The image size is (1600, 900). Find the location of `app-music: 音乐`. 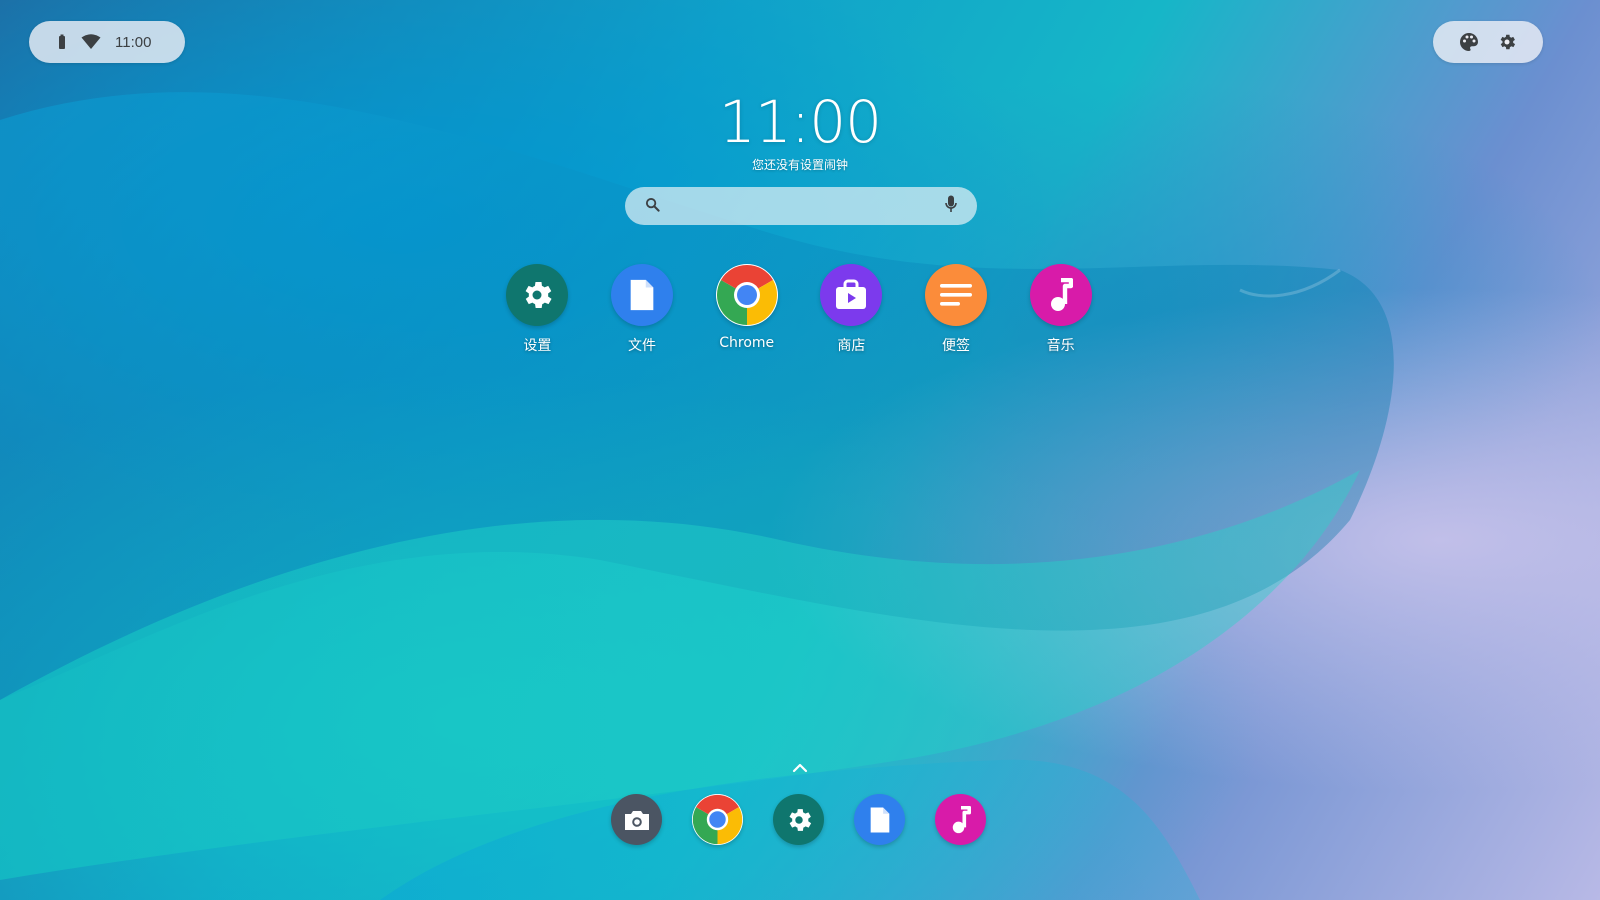

app-music: 音乐 is located at coordinates (1060, 309).